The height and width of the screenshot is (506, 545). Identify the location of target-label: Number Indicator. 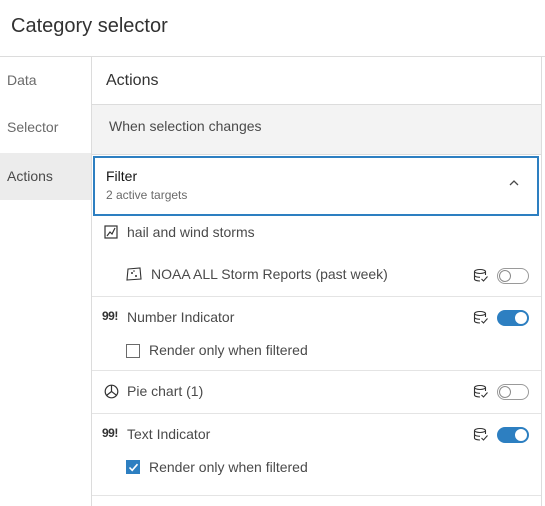
(181, 317).